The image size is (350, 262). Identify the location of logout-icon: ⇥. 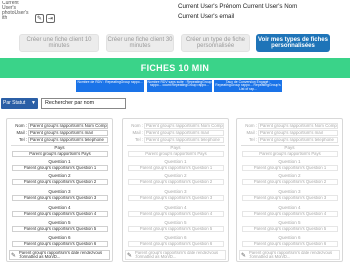
(50, 18).